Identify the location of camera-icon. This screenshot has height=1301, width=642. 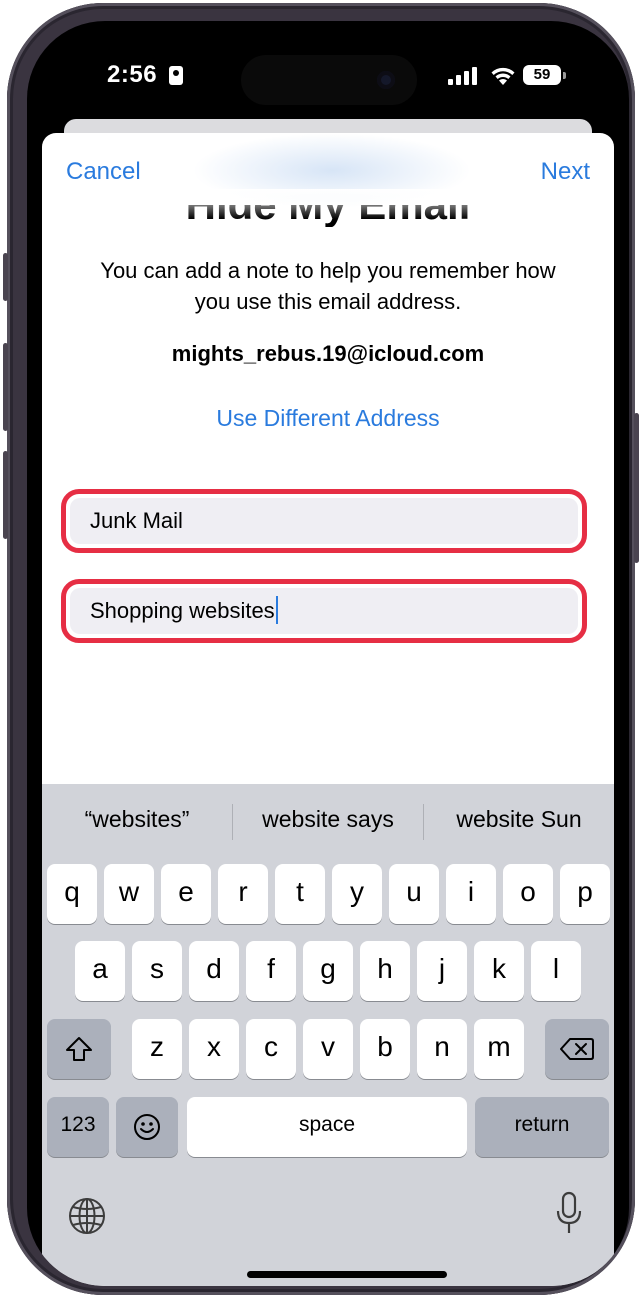
(386, 80).